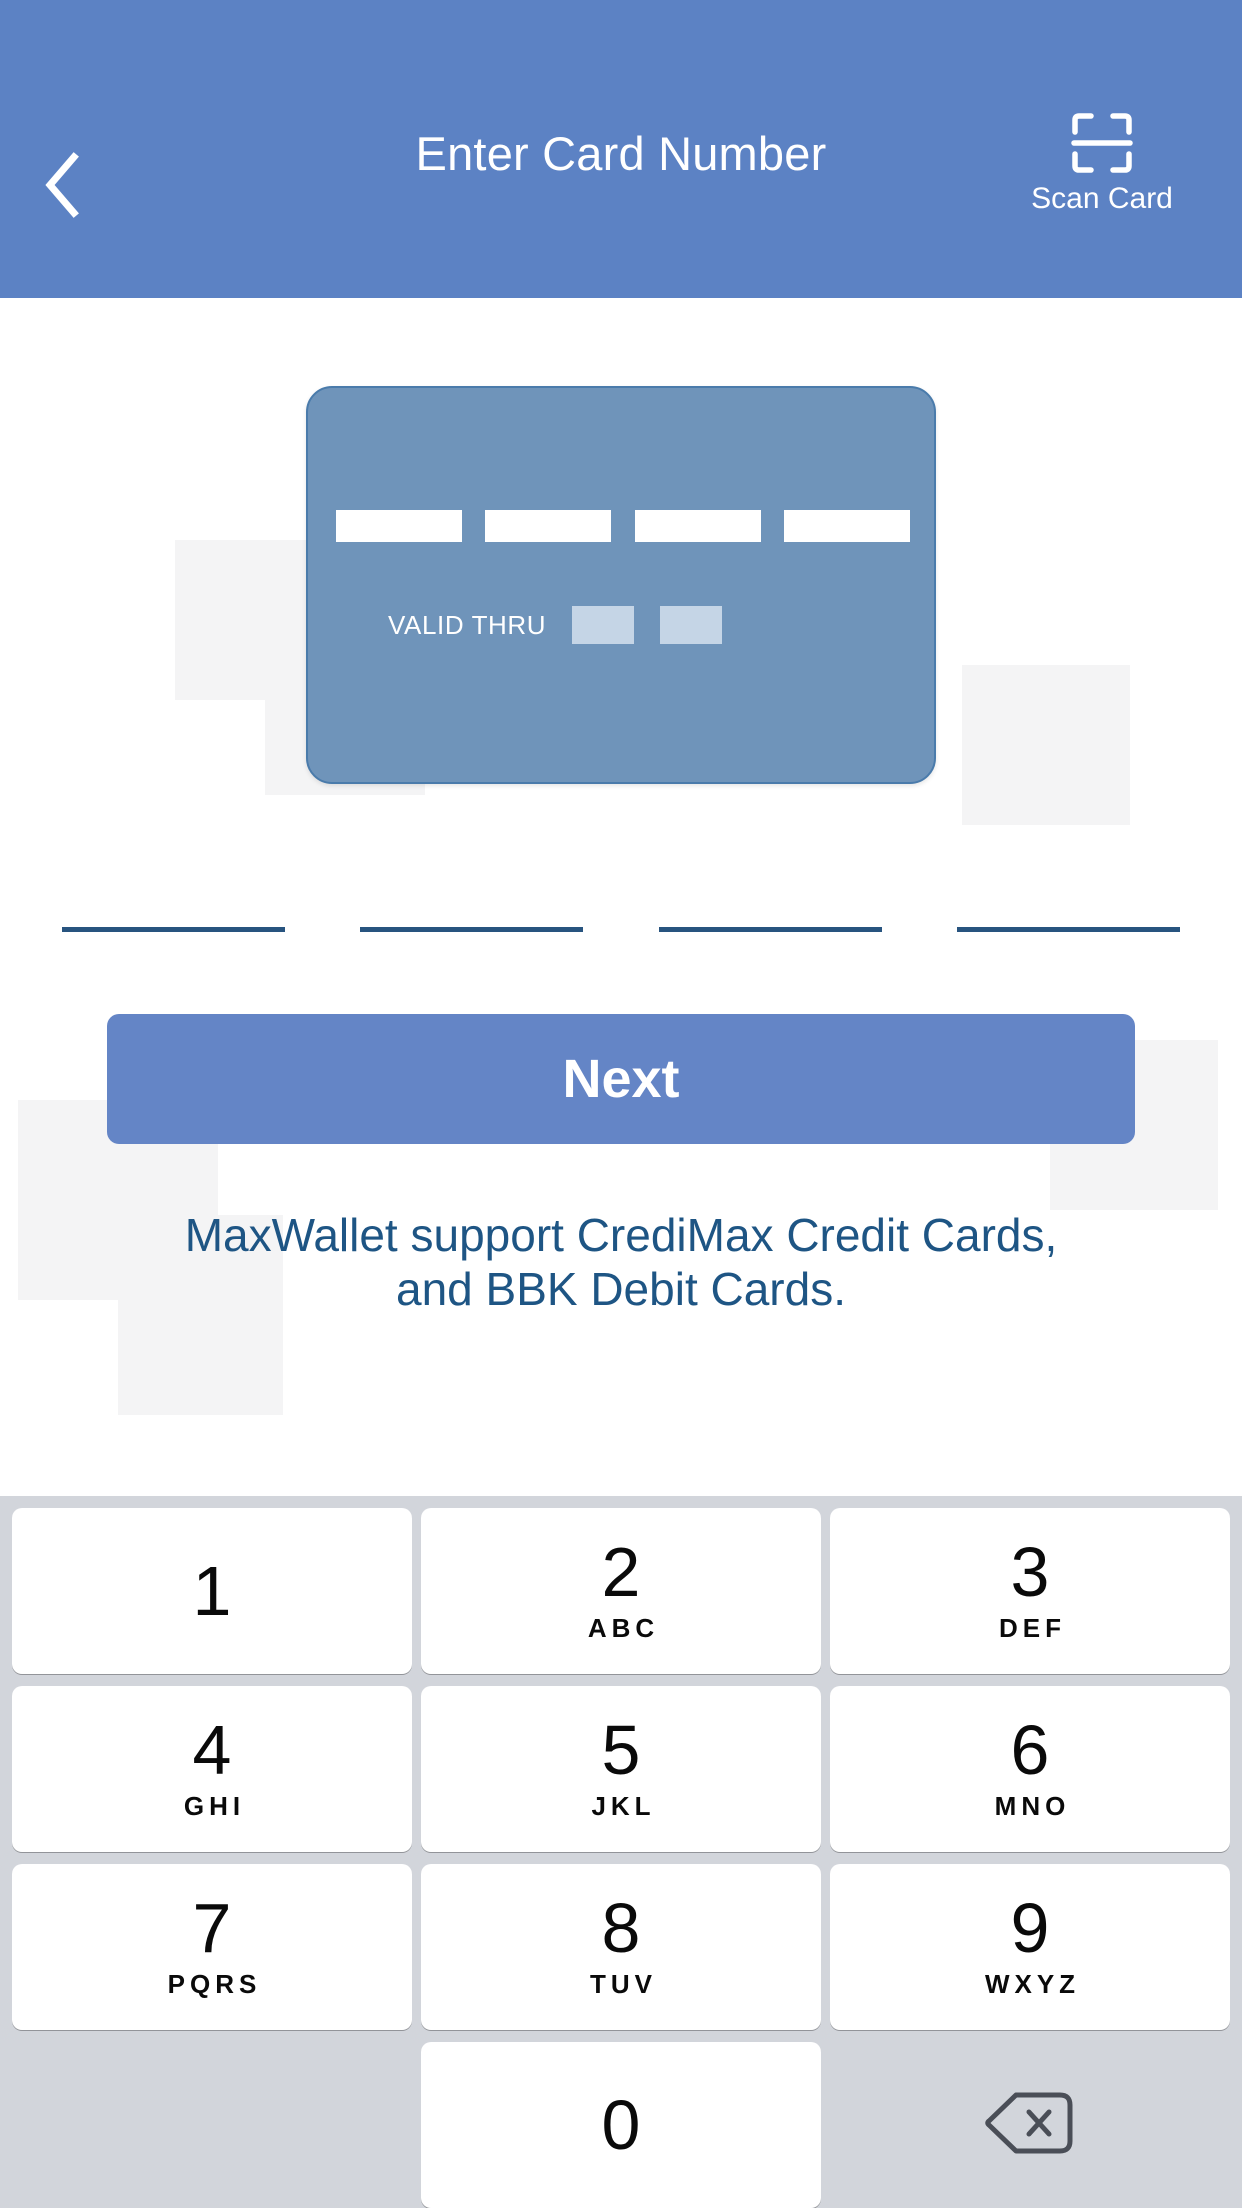 This screenshot has height=2208, width=1242. I want to click on key-letters: MNO, so click(1032, 1806).